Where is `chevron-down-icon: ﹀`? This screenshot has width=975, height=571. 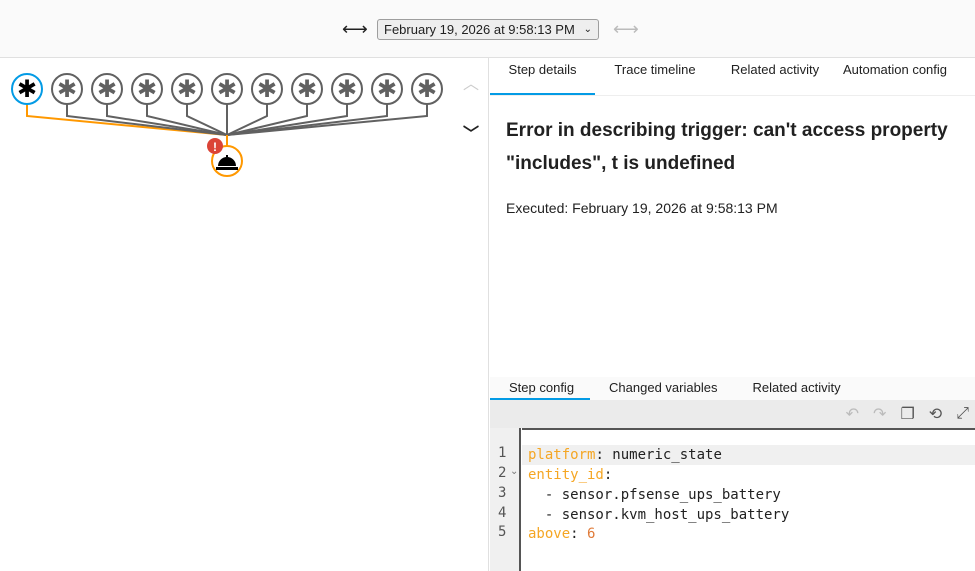
chevron-down-icon: ﹀ is located at coordinates (471, 132).